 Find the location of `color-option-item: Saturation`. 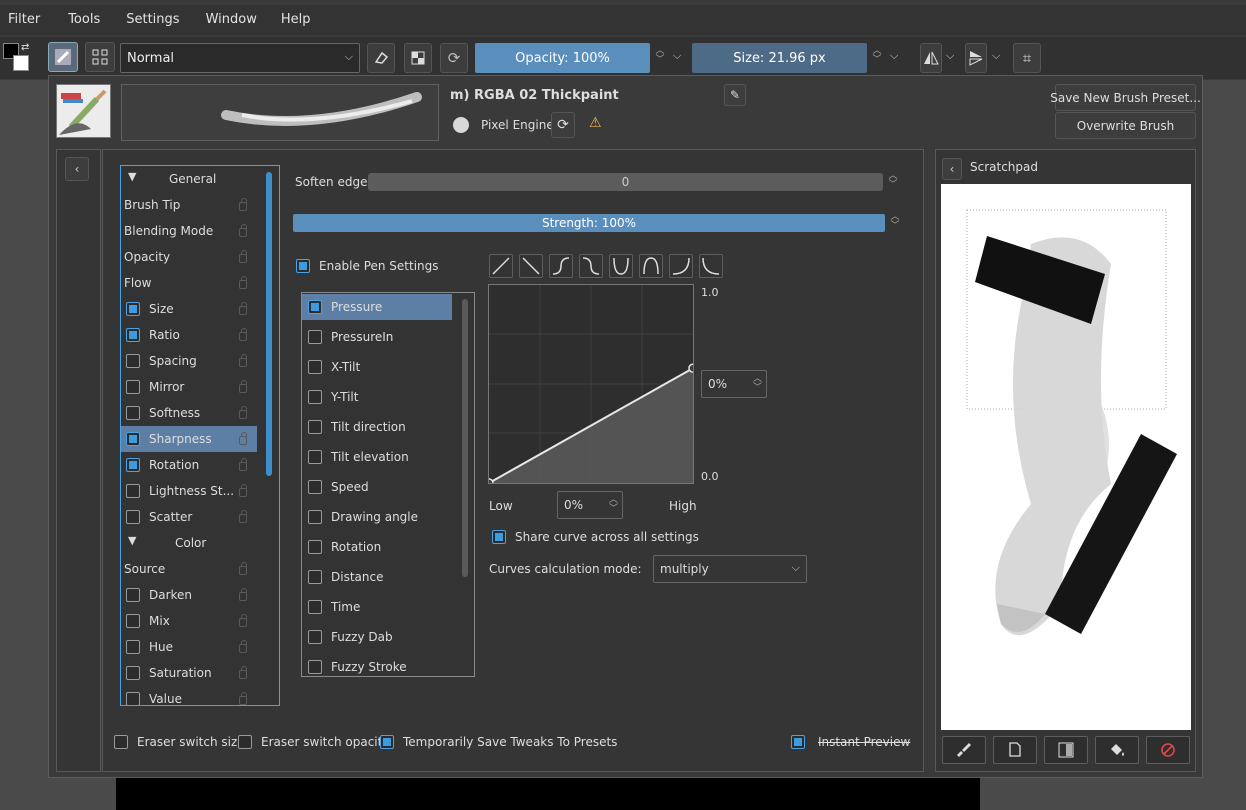

color-option-item: Saturation is located at coordinates (189, 673).